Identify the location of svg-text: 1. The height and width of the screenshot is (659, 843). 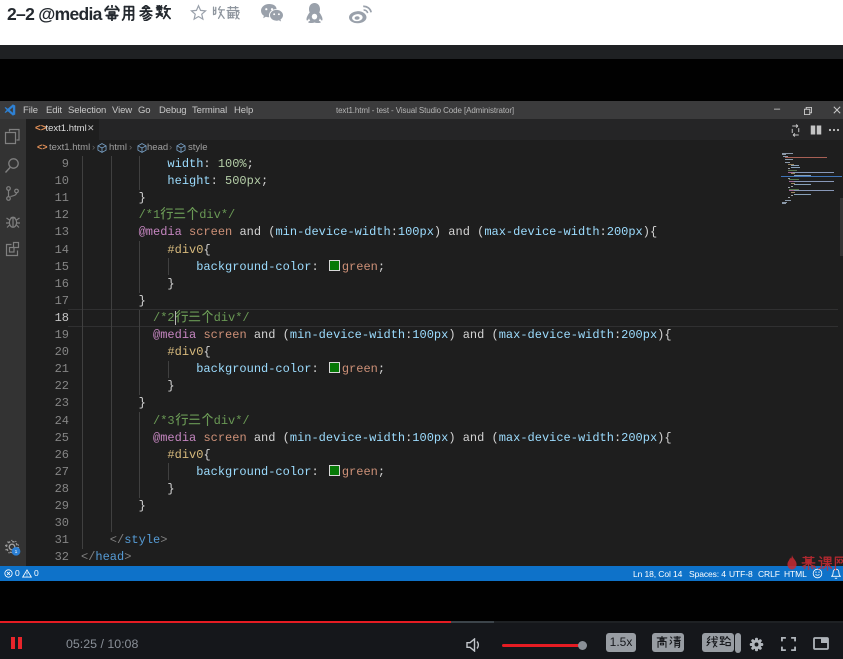
(16, 552).